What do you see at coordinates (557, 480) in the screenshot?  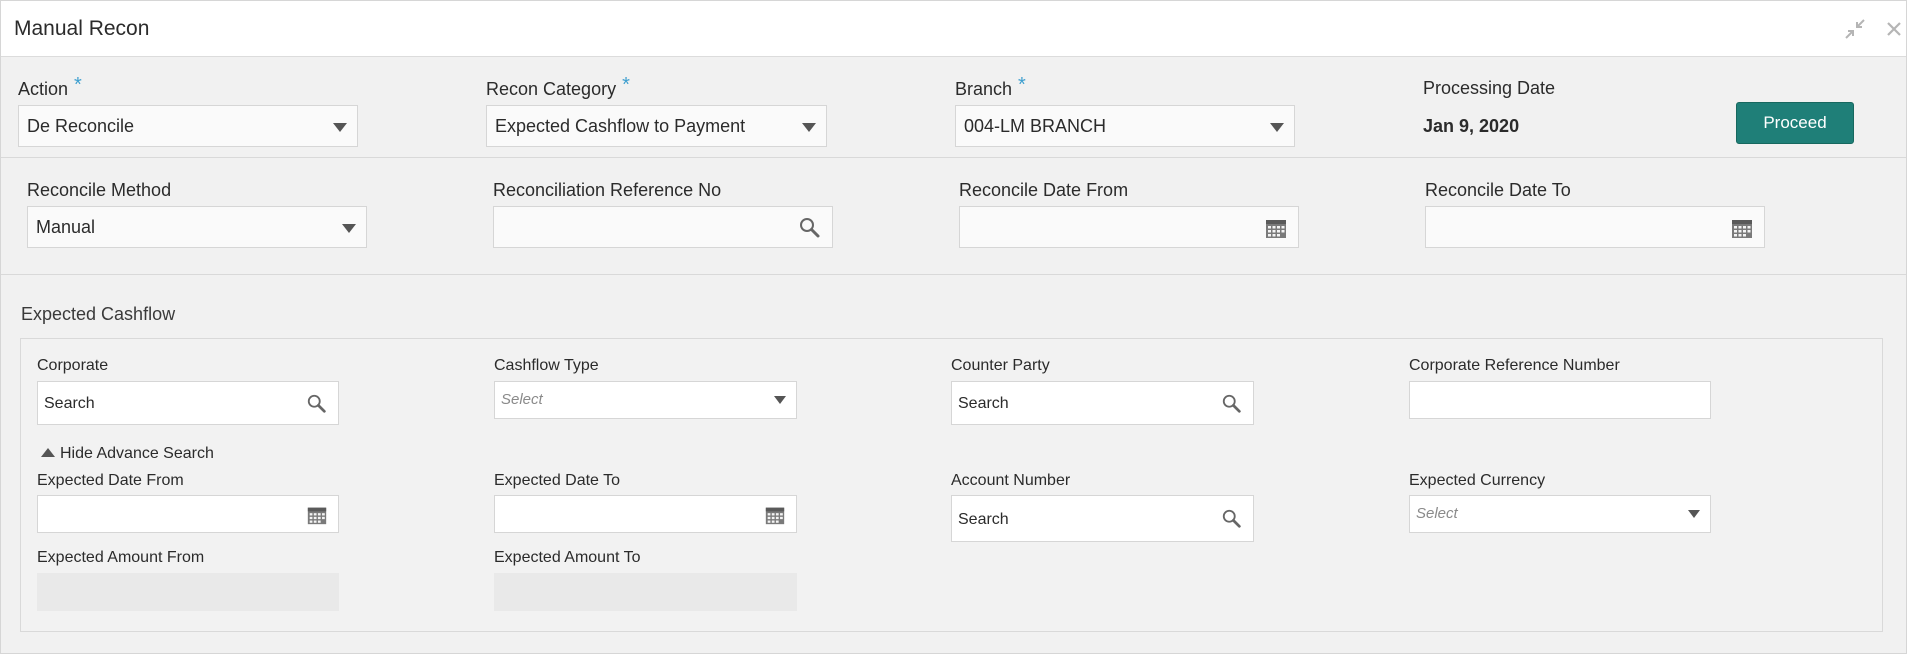 I see `expected-date-to-label: Expected Date To` at bounding box center [557, 480].